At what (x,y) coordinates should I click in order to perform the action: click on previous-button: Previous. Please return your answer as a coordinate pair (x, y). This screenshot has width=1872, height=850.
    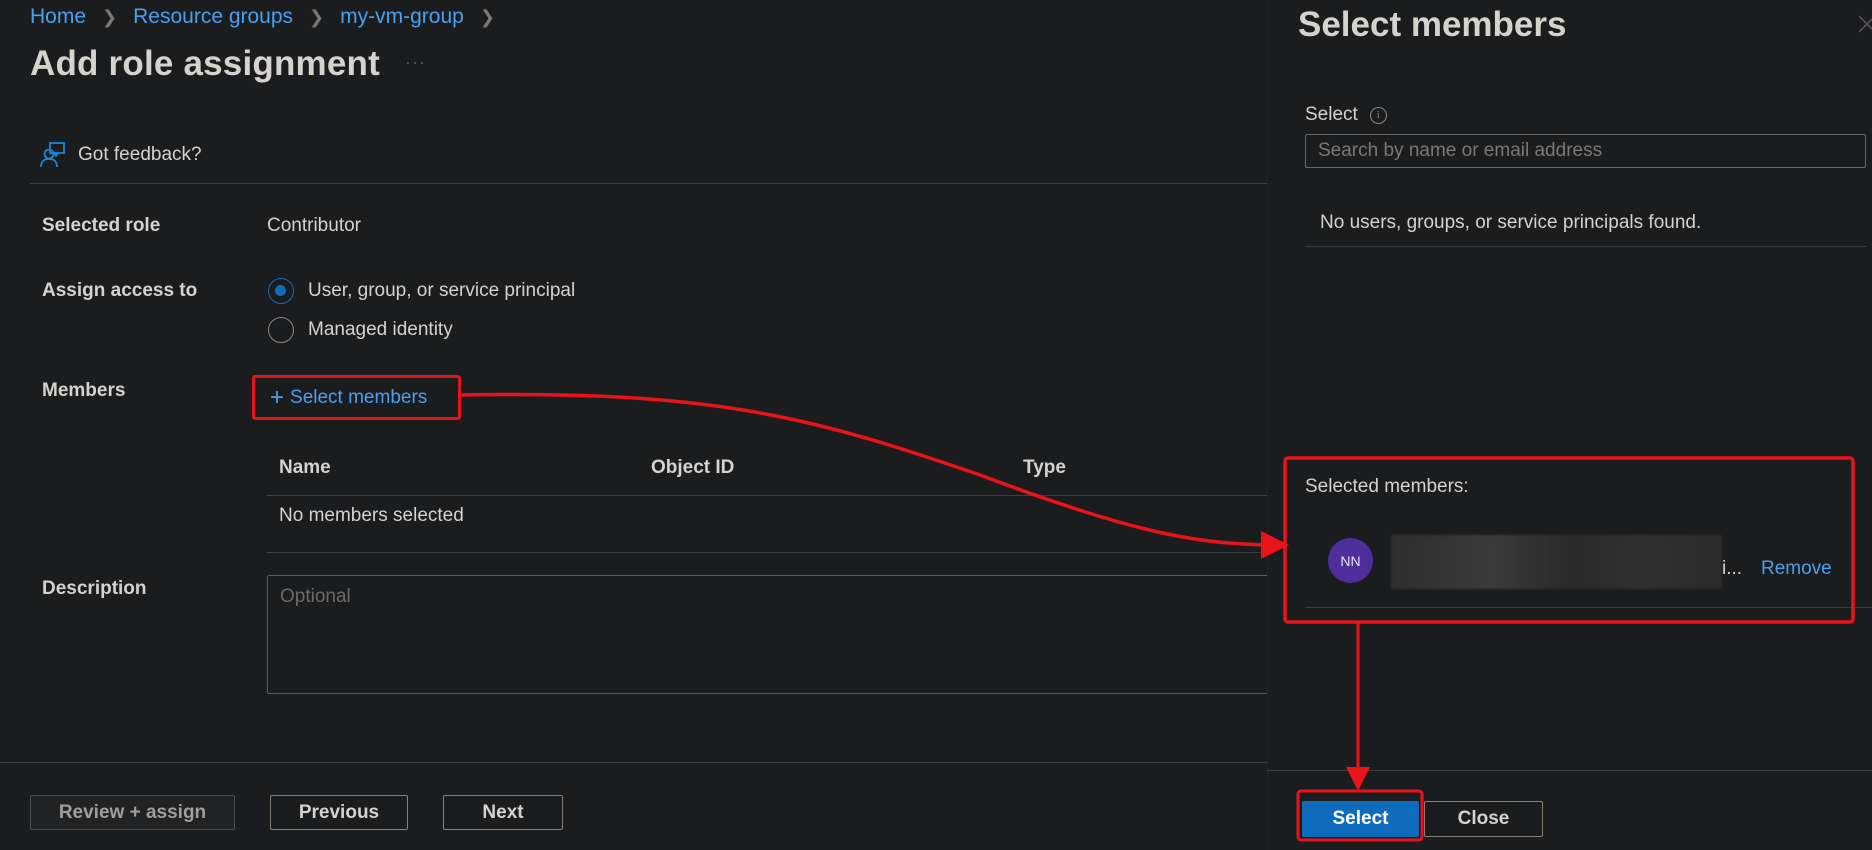
    Looking at the image, I should click on (339, 812).